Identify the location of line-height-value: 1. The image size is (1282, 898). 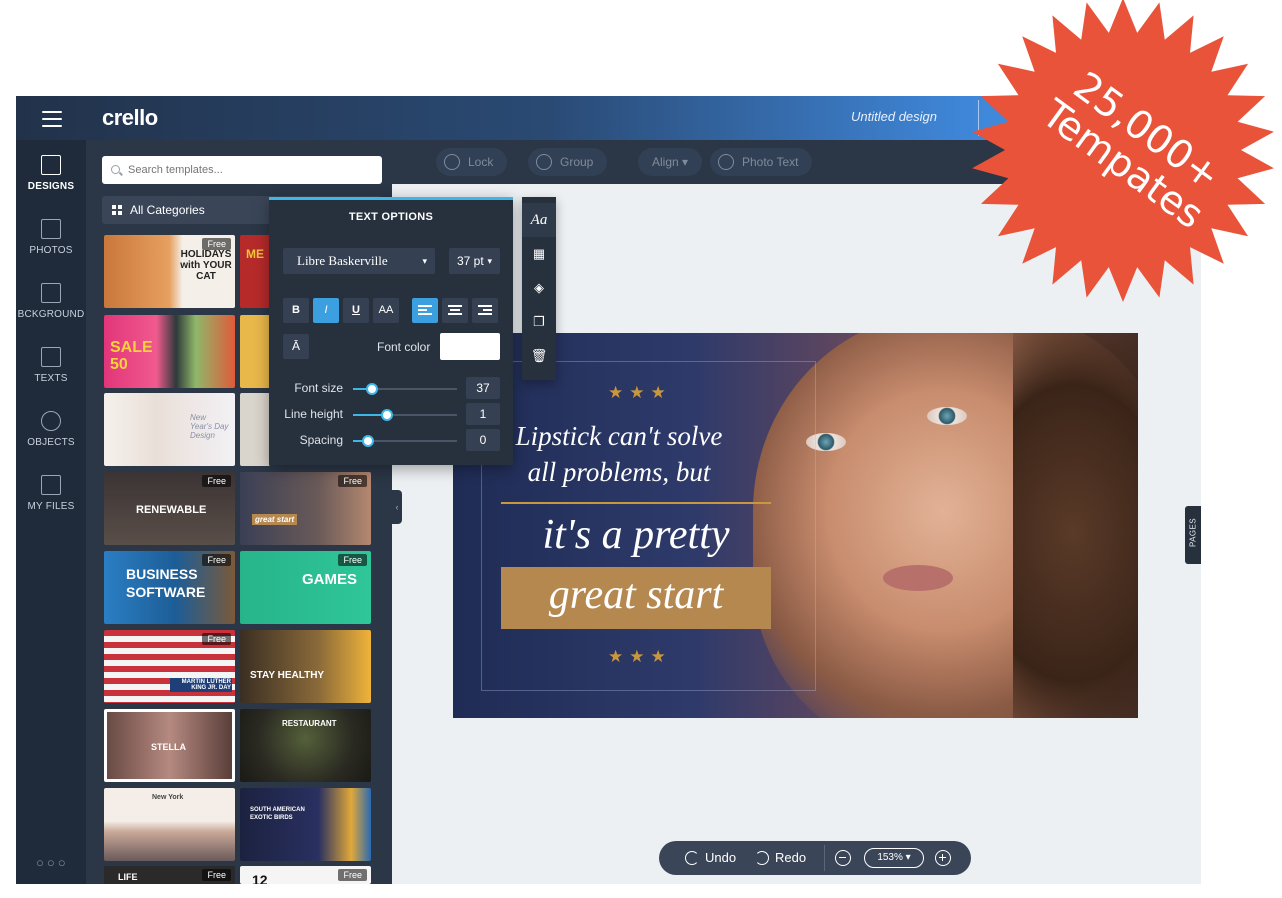
(483, 414).